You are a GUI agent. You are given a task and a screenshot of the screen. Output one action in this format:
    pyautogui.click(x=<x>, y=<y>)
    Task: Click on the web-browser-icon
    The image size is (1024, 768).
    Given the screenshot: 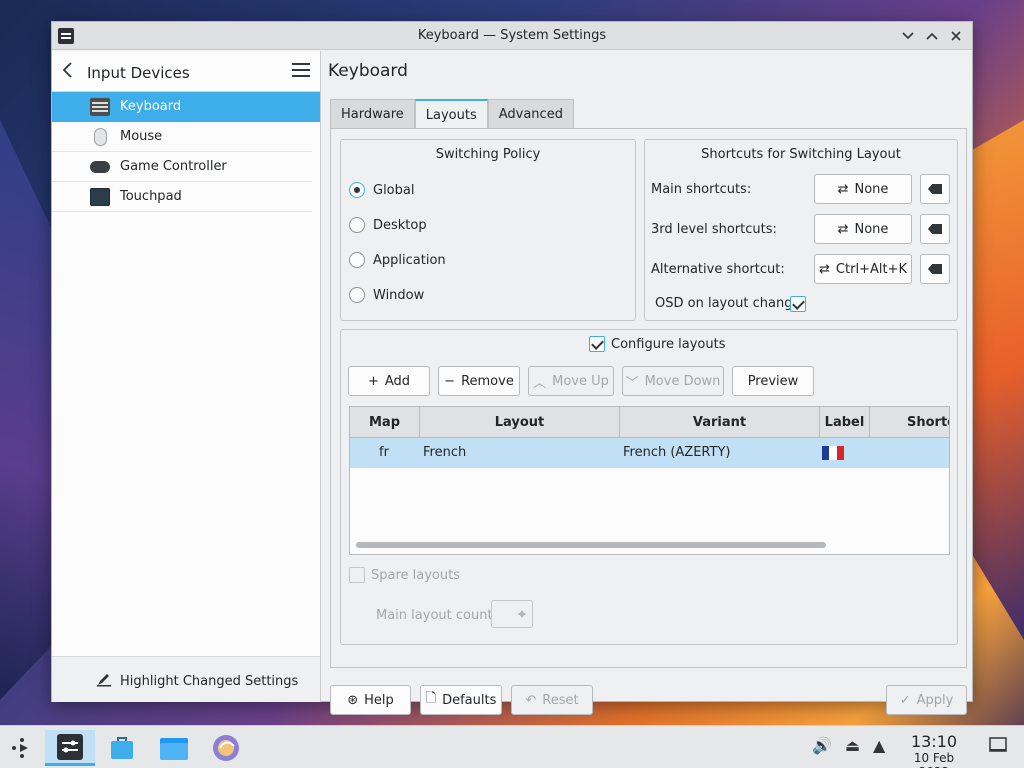 What is the action you would take?
    pyautogui.click(x=226, y=748)
    